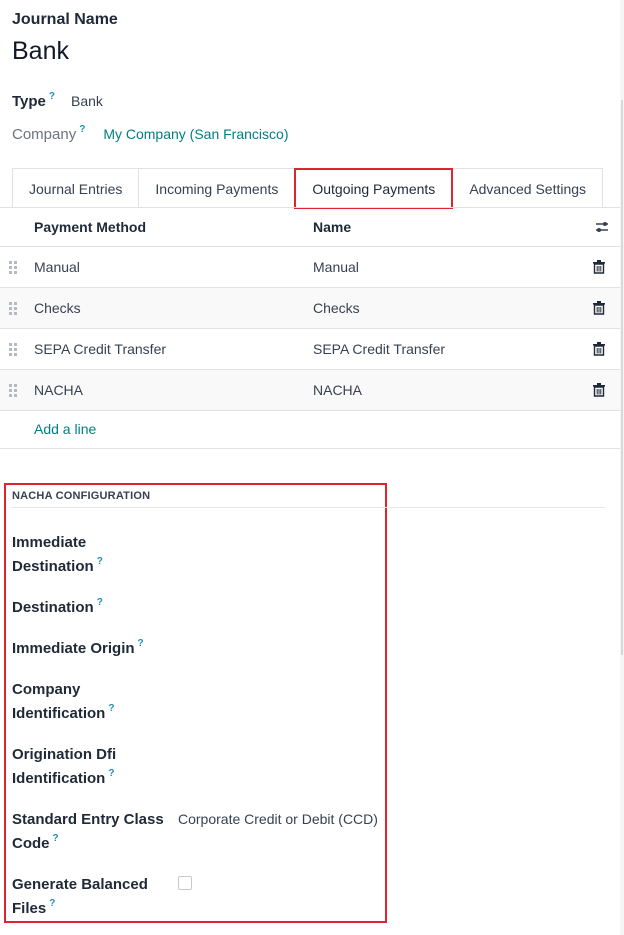 This screenshot has width=624, height=935. Describe the element at coordinates (92, 833) in the screenshot. I see `standard-entry-class-code-label: Standard Entry Class Code?` at that location.